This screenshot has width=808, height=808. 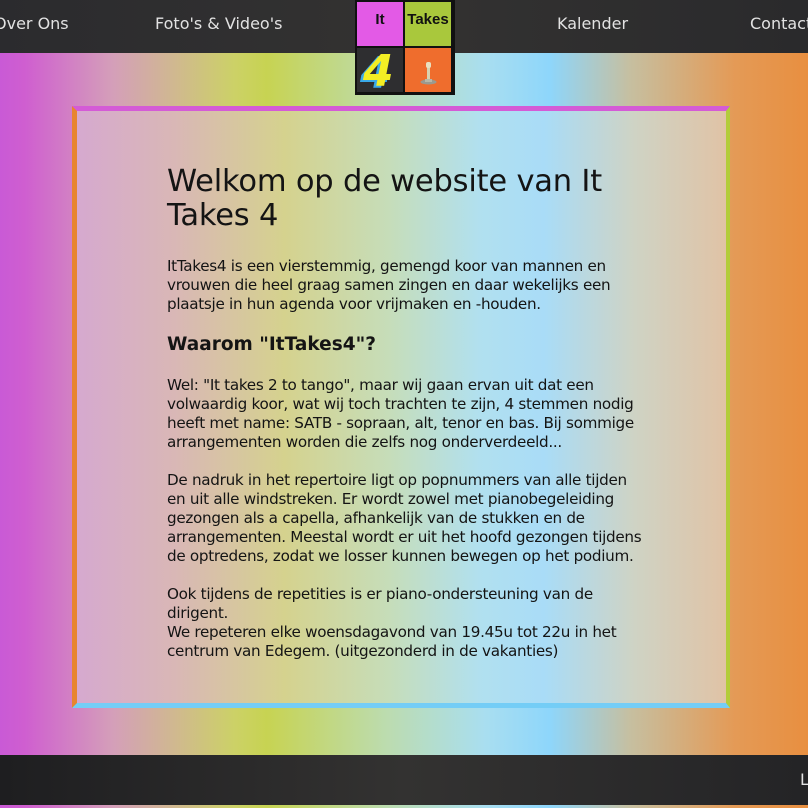 I want to click on logo-four-tile: 4, so click(x=380, y=70).